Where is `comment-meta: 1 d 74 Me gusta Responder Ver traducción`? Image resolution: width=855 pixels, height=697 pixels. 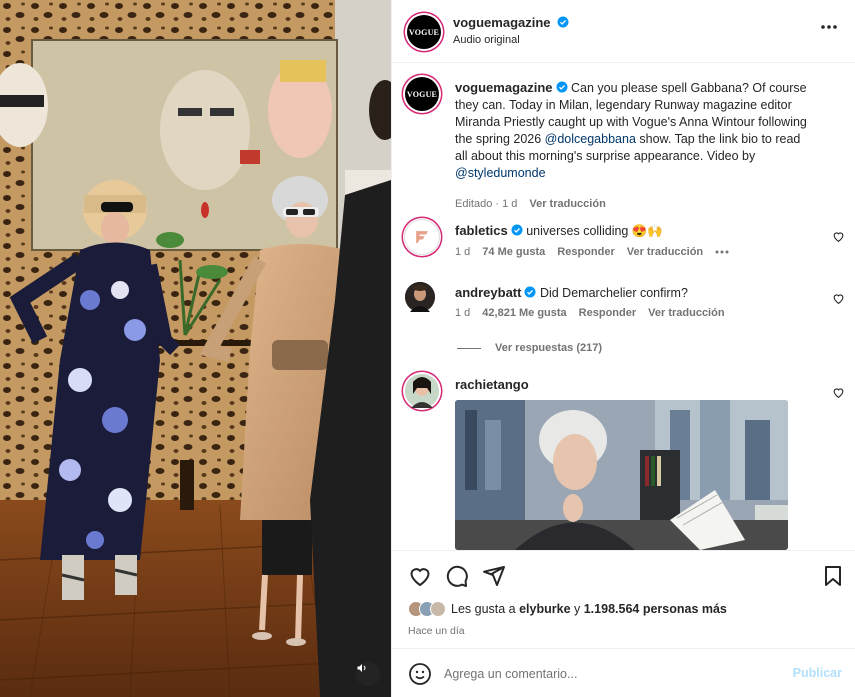
comment-meta: 1 d 74 Me gusta Responder Ver traducción is located at coordinates (592, 252).